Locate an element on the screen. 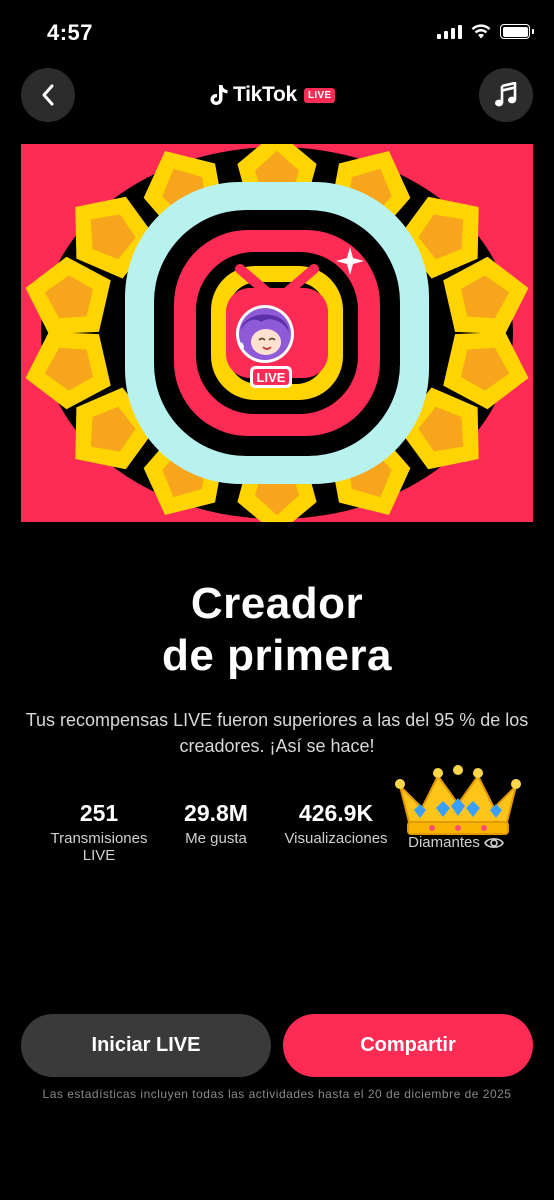 The height and width of the screenshot is (1200, 554). diamonds-toggle: Diamantes is located at coordinates (456, 842).